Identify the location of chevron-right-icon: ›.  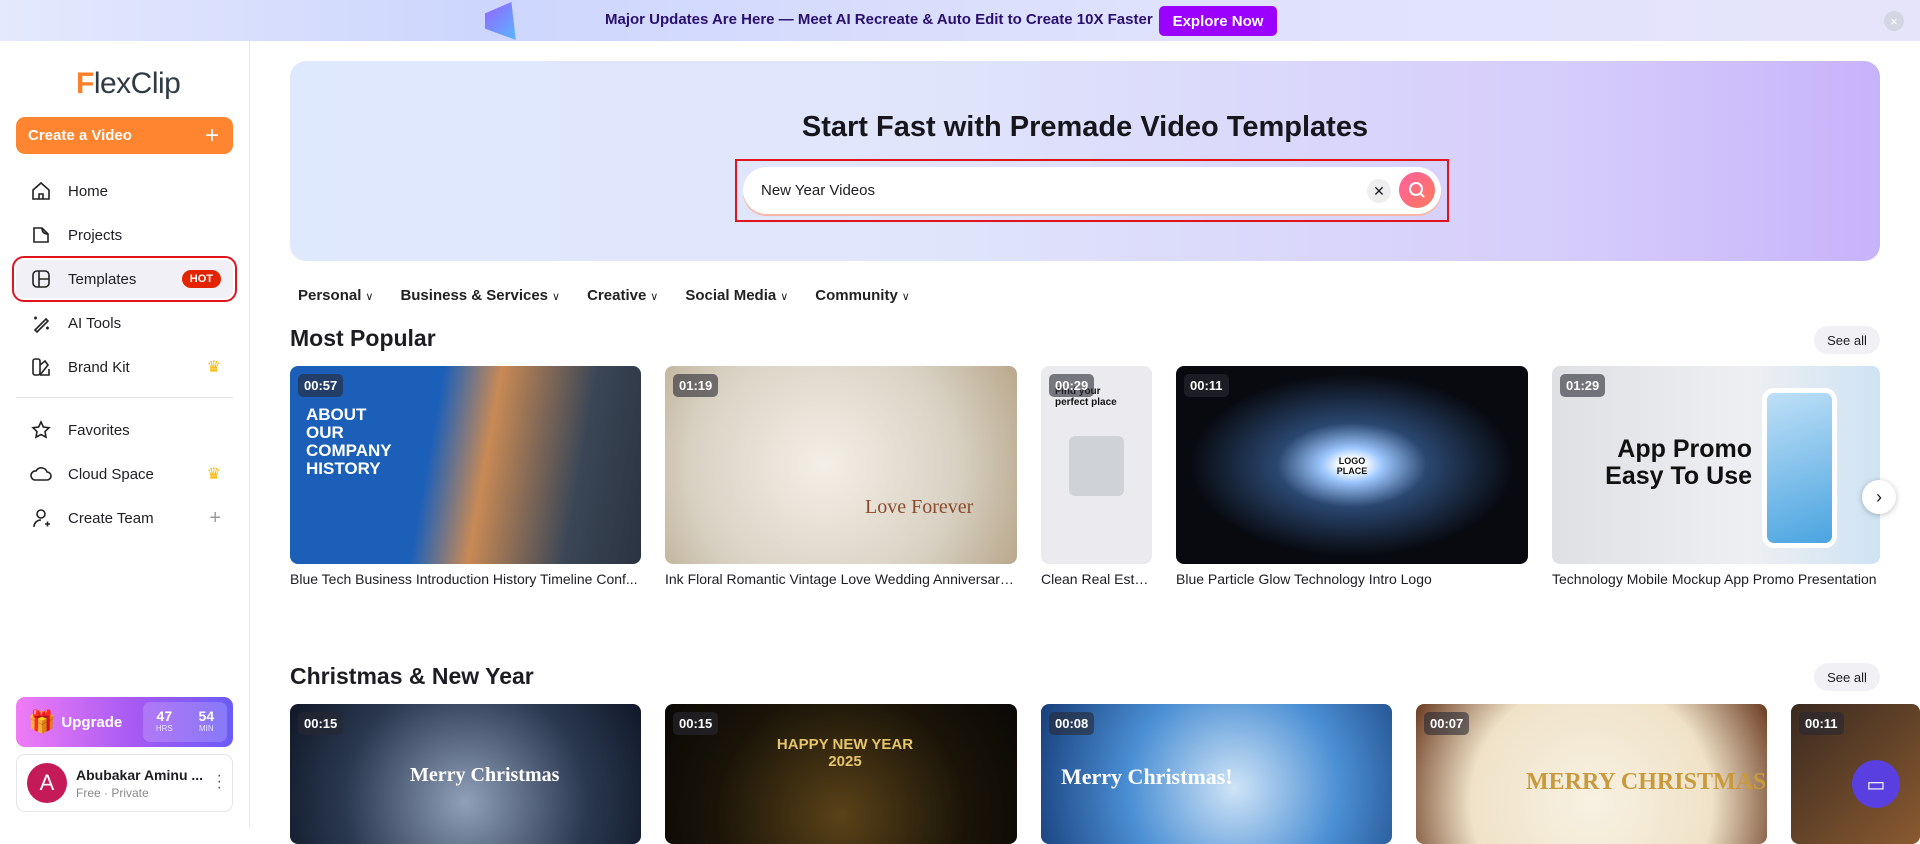
(1879, 496).